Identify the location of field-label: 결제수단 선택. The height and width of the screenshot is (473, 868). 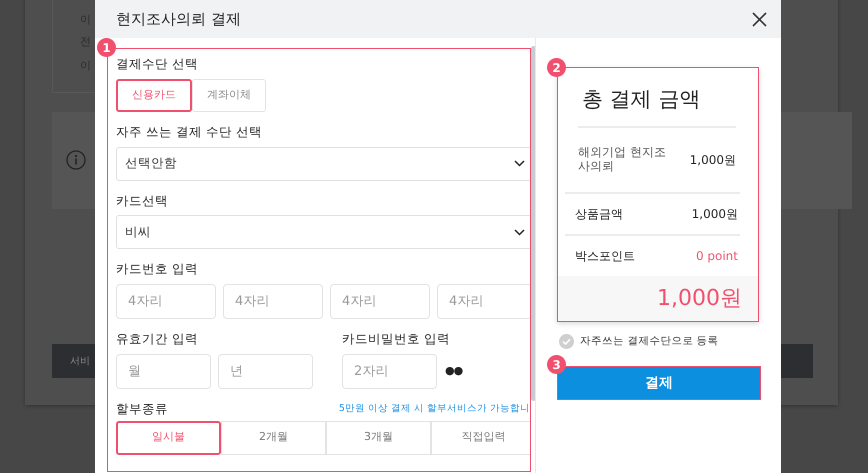
(157, 64).